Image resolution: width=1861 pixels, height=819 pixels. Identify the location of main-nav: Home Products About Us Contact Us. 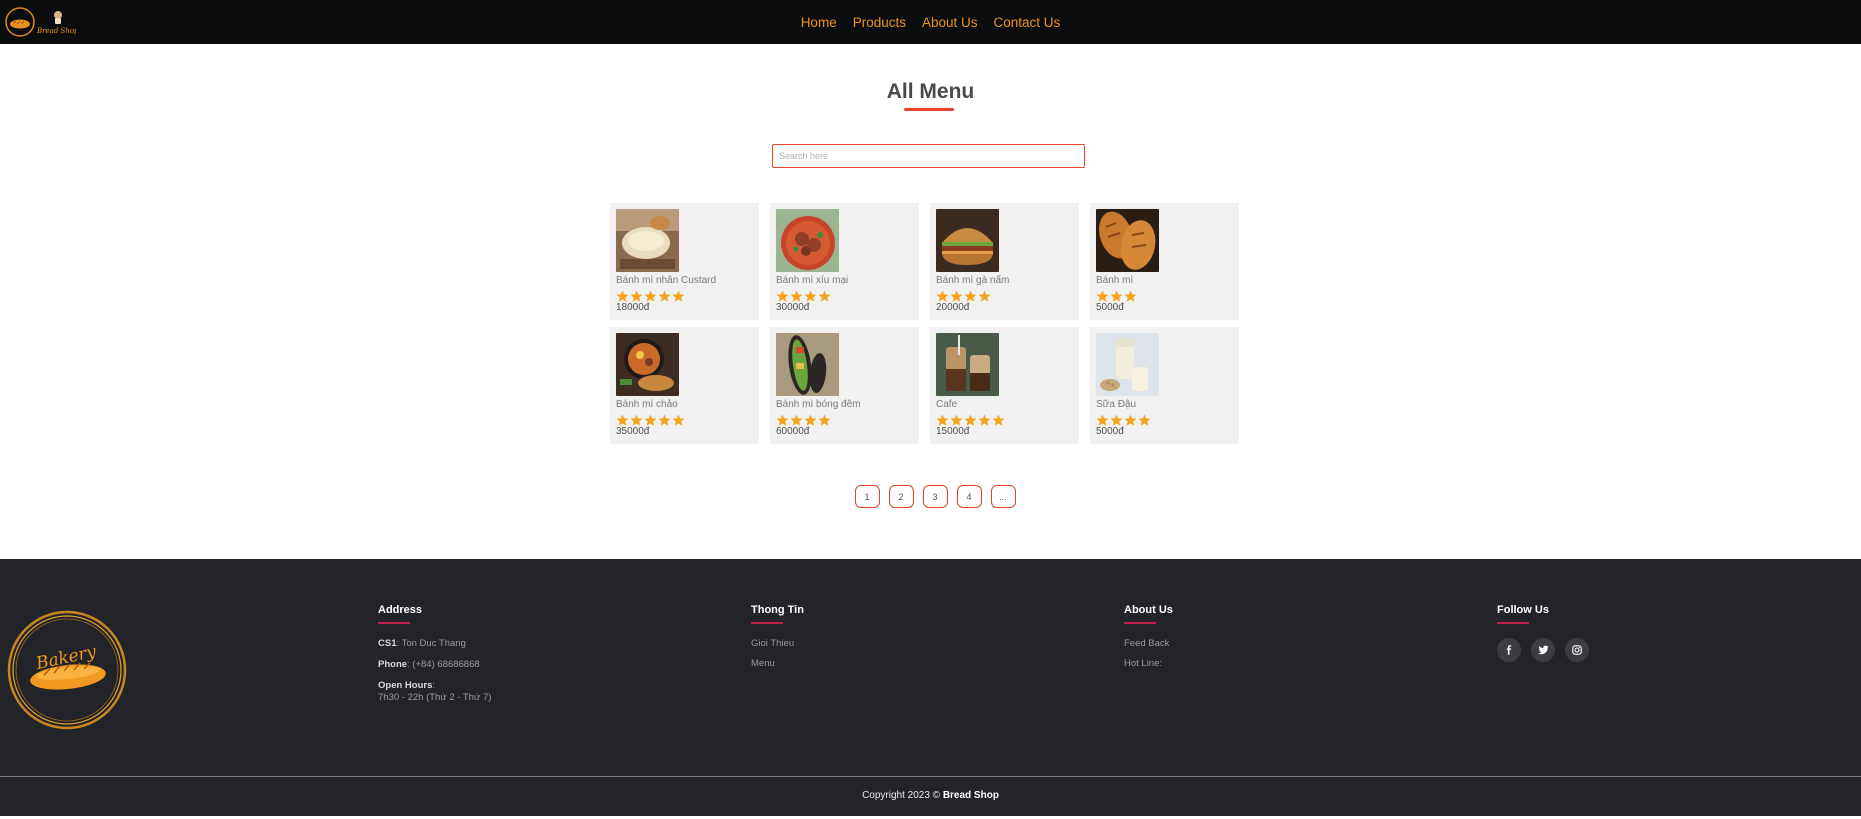
(930, 22).